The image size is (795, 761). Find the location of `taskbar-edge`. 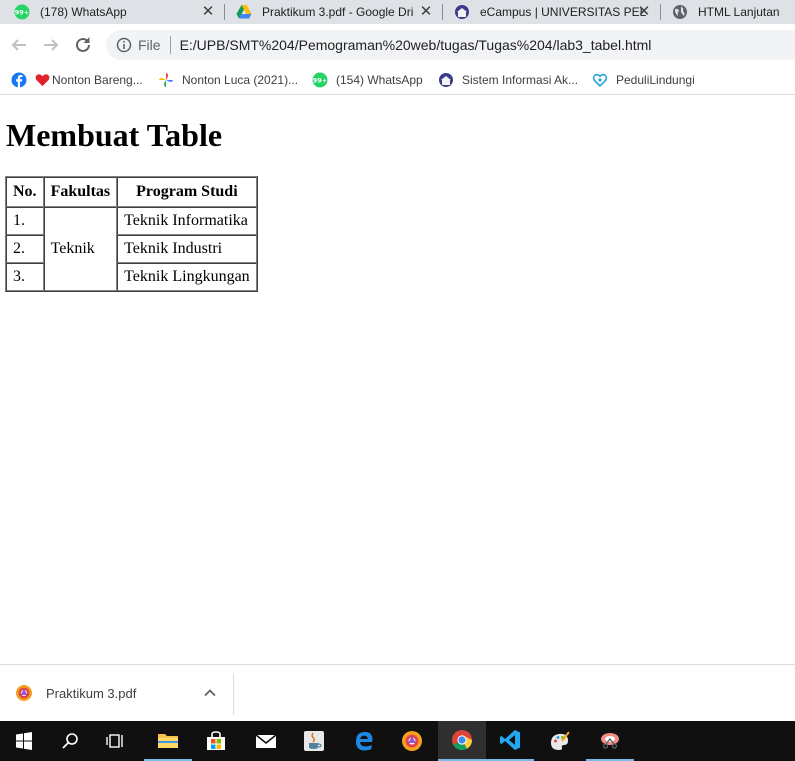

taskbar-edge is located at coordinates (364, 741).